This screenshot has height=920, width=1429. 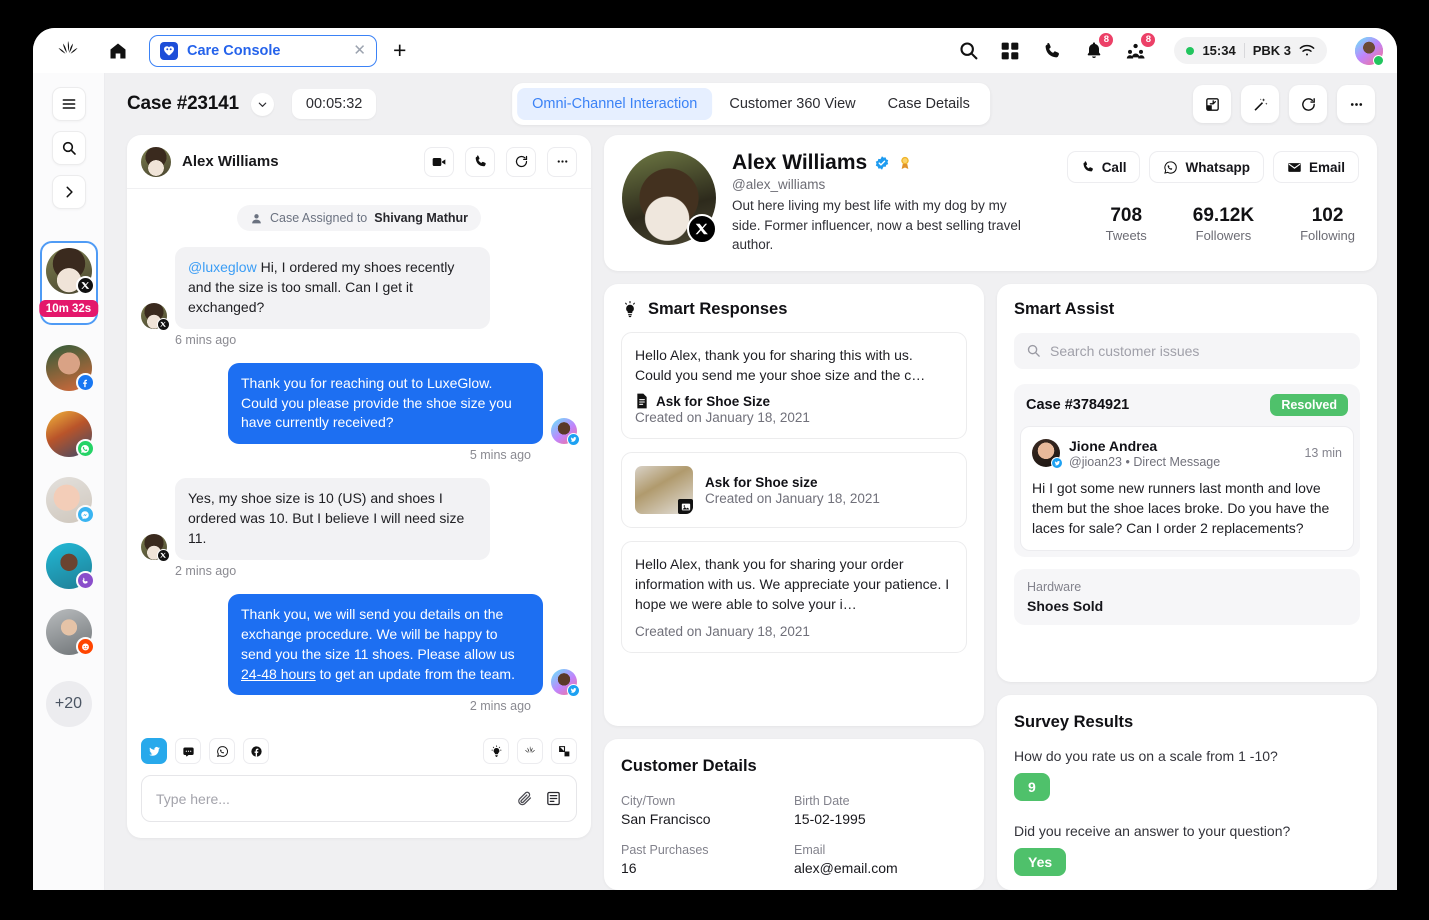 I want to click on bell-badge: 8, so click(x=1106, y=39).